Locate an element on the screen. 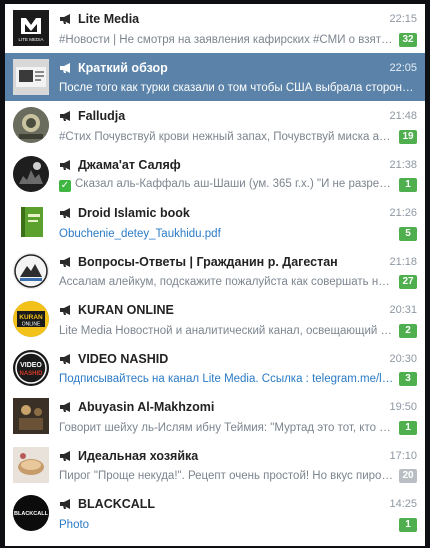 The image size is (430, 548). avatar: VIDEO NASHID is located at coordinates (31, 367).